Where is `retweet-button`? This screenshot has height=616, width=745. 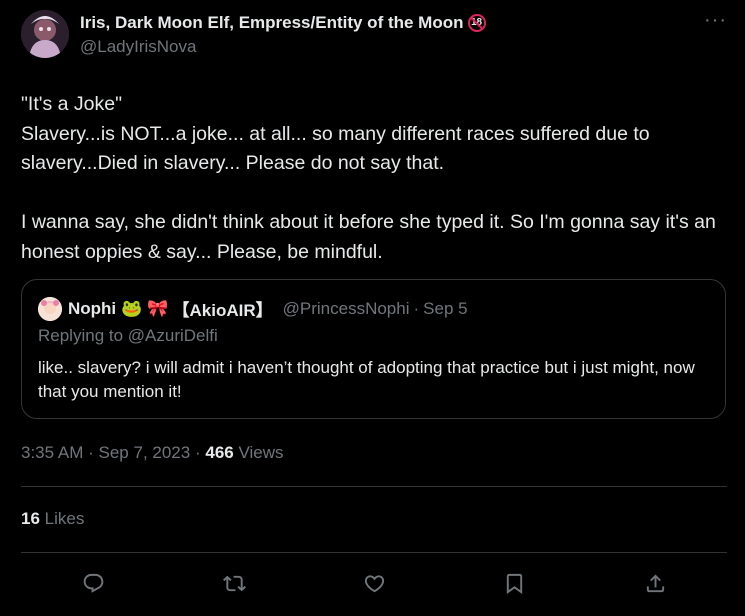
retweet-button is located at coordinates (234, 583).